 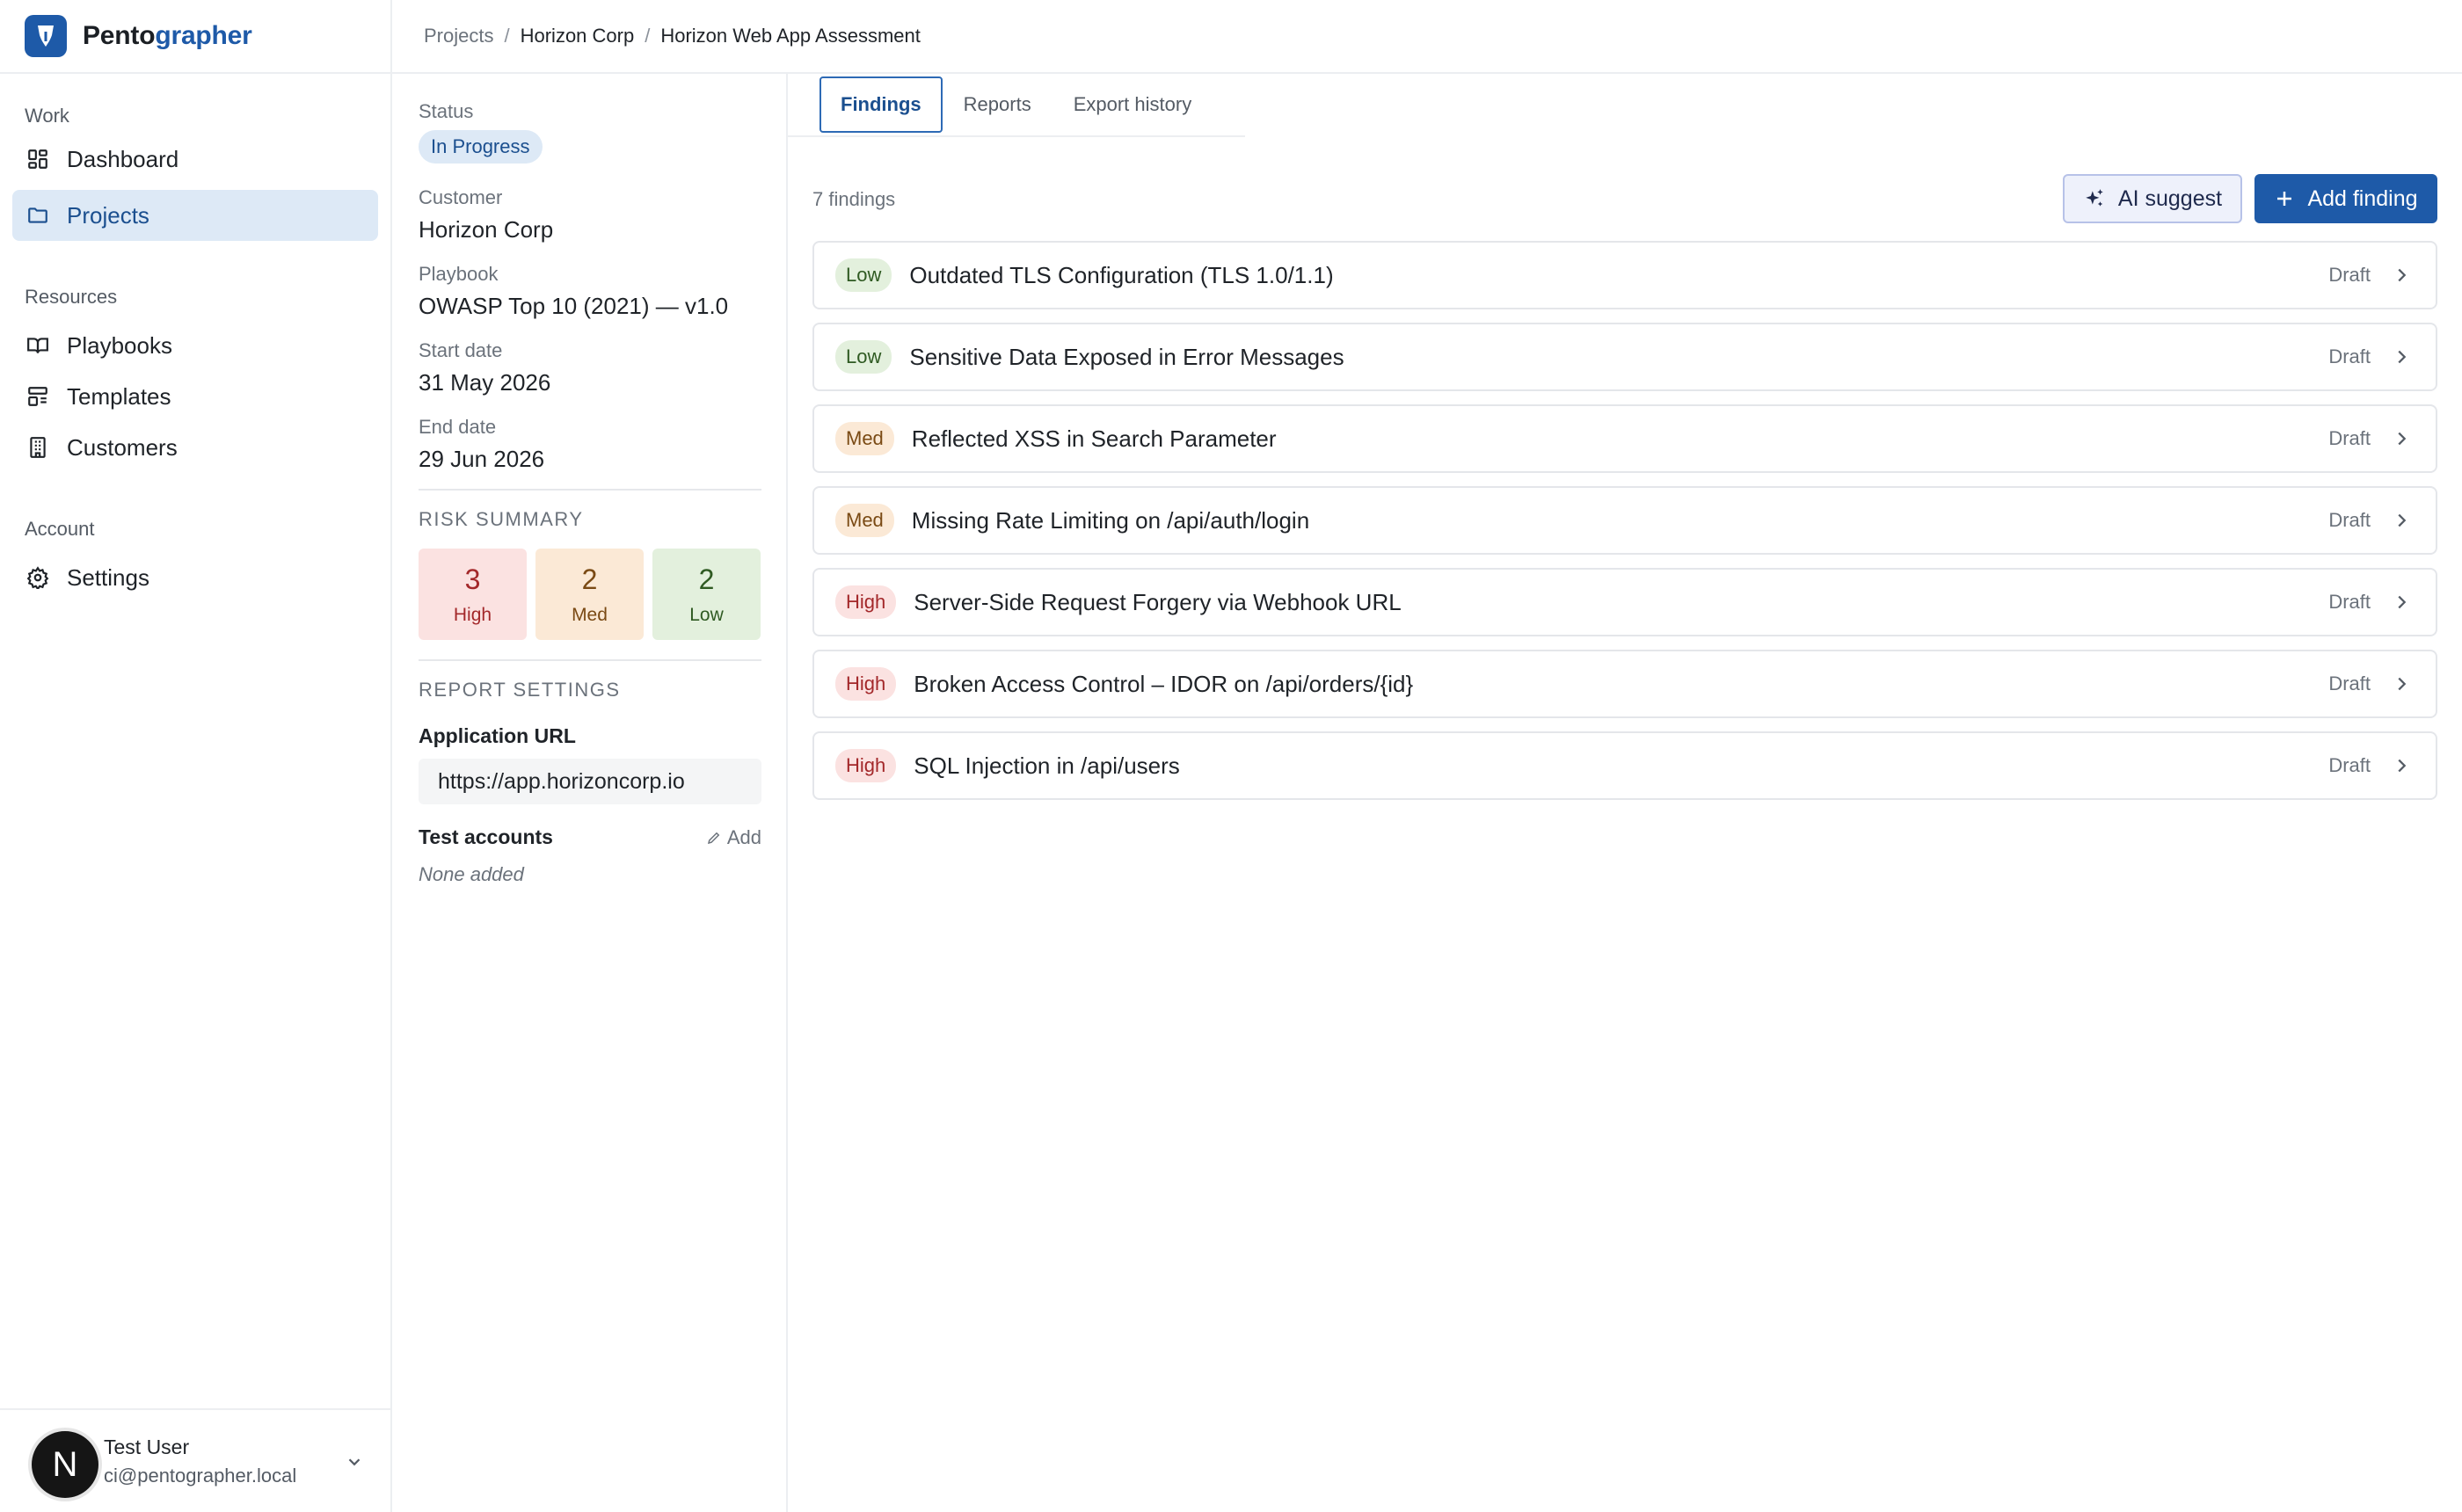 I want to click on pencil-icon, so click(x=713, y=838).